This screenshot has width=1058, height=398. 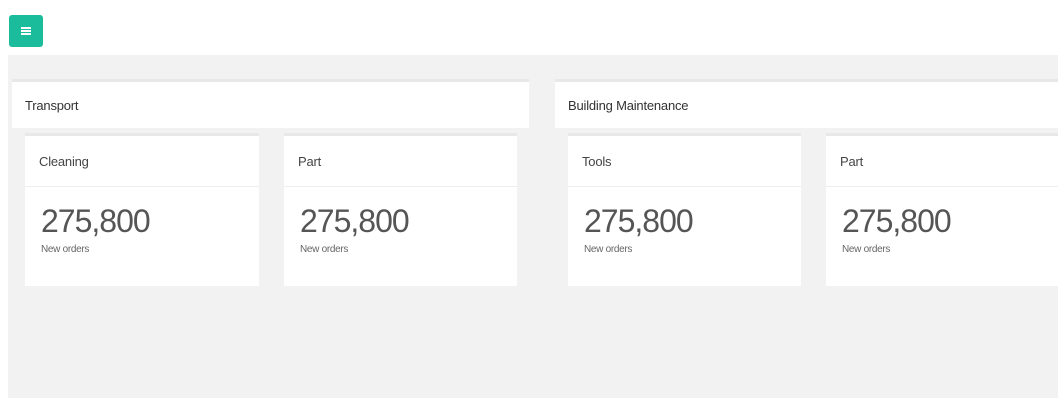 What do you see at coordinates (142, 161) in the screenshot?
I see `card-title: Cleaning` at bounding box center [142, 161].